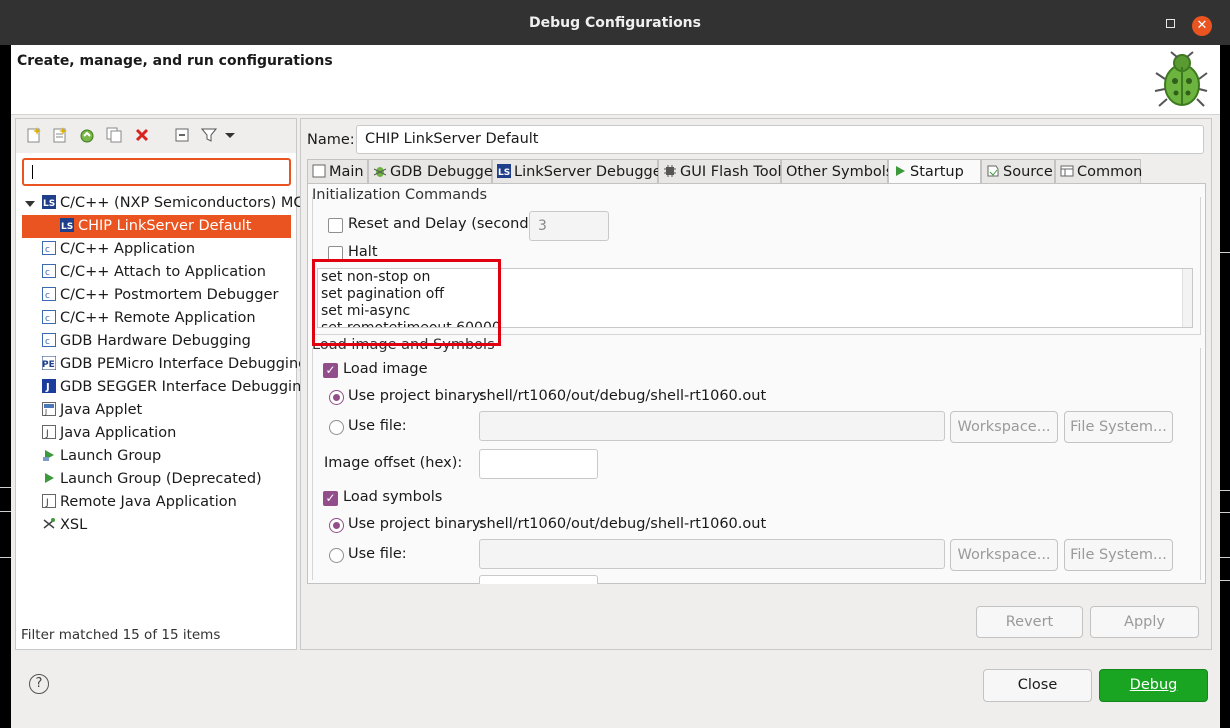 The height and width of the screenshot is (728, 1230). Describe the element at coordinates (1144, 622) in the screenshot. I see `apply-button: Apply` at that location.